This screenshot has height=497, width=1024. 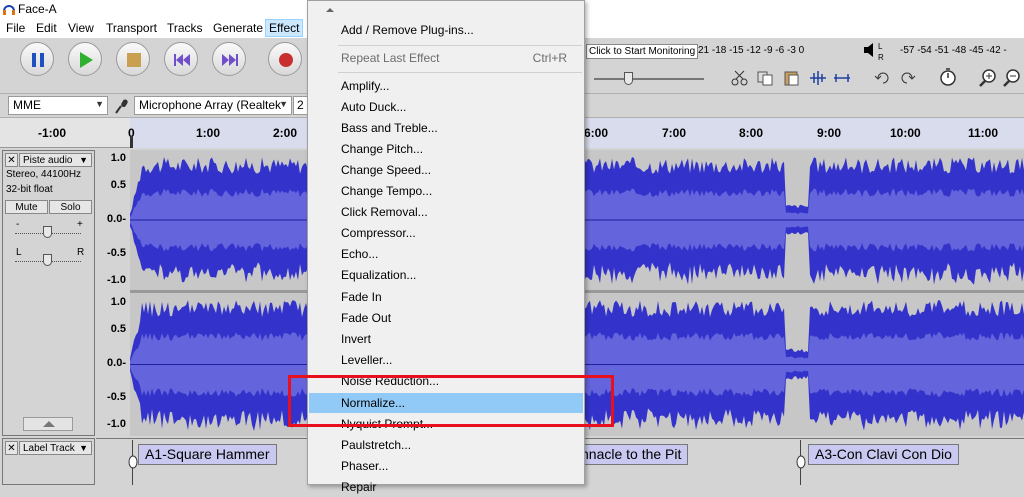 I want to click on record-button, so click(x=285, y=59).